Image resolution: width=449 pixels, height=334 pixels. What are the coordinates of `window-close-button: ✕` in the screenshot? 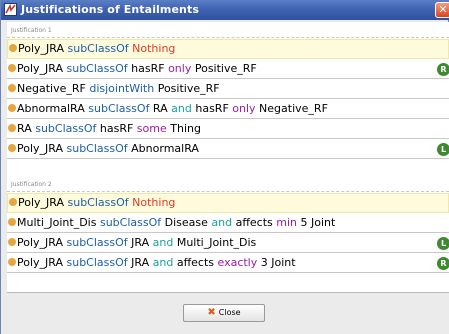 It's located at (442, 10).